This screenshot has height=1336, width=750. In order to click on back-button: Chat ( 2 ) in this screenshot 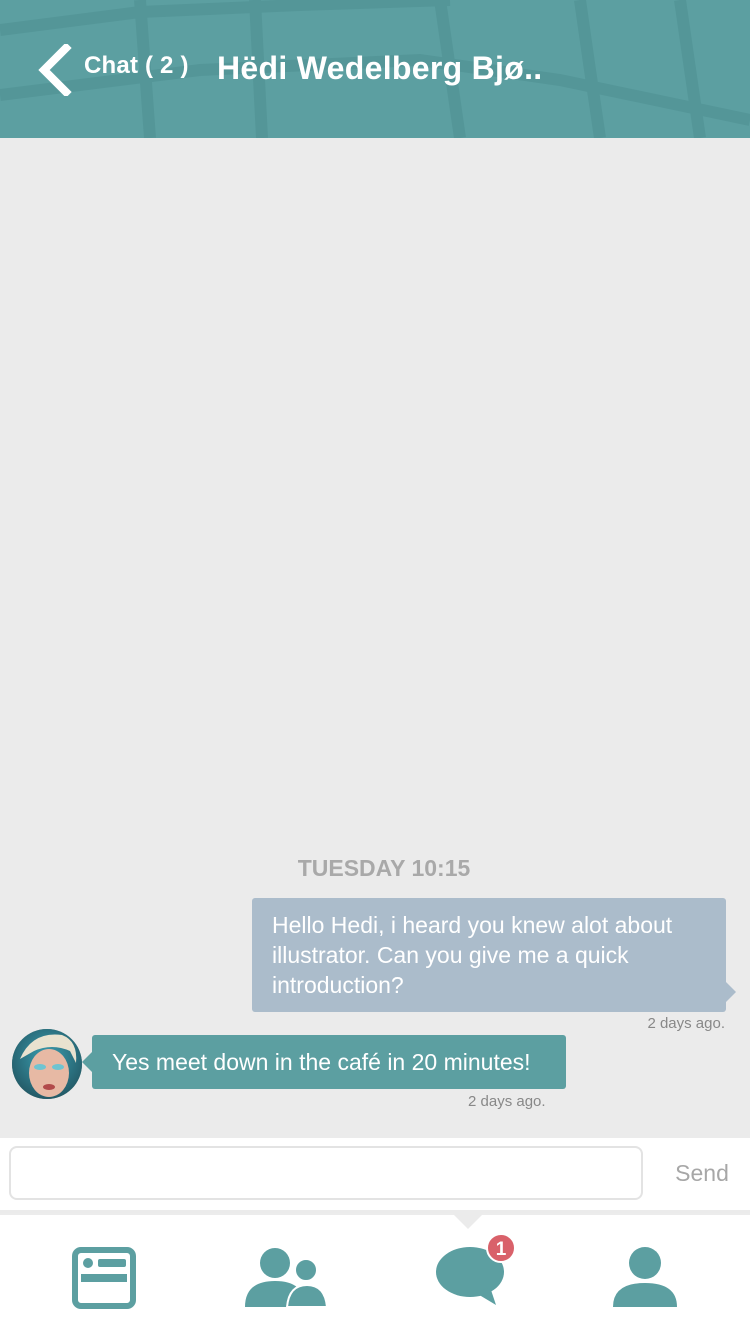, I will do `click(112, 70)`.